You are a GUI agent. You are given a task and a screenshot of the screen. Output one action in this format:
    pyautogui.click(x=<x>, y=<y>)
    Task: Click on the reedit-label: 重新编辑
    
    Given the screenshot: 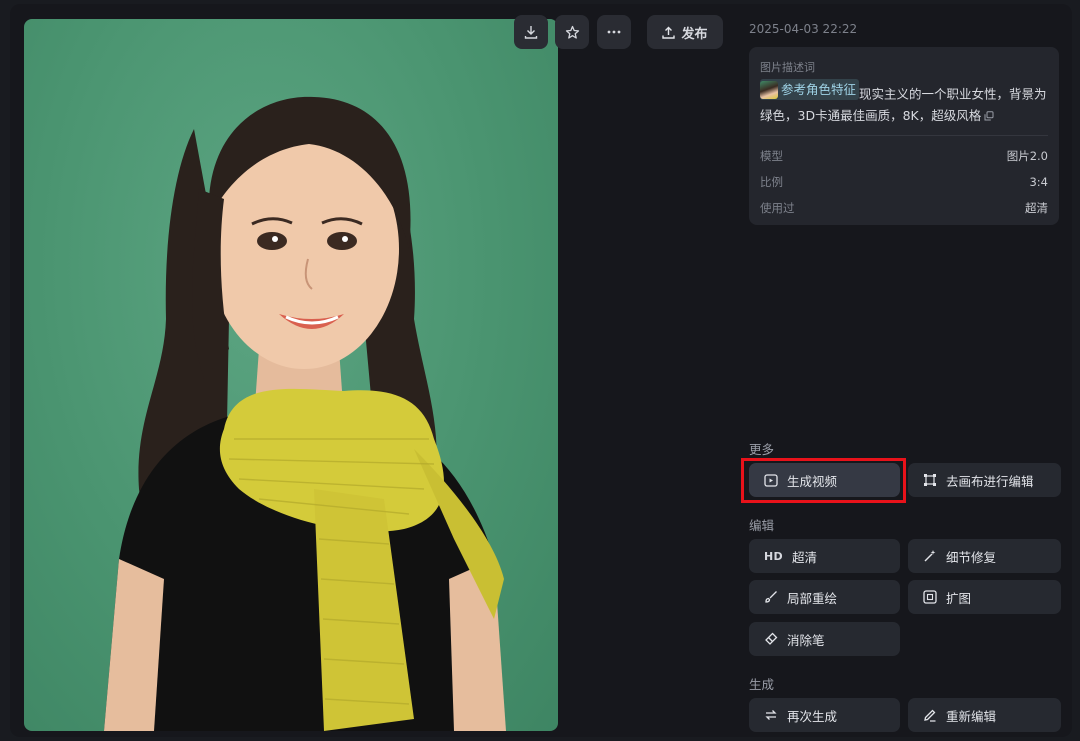 What is the action you would take?
    pyautogui.click(x=971, y=716)
    